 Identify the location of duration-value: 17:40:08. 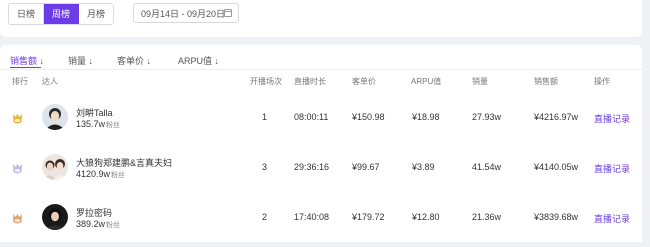
(312, 217).